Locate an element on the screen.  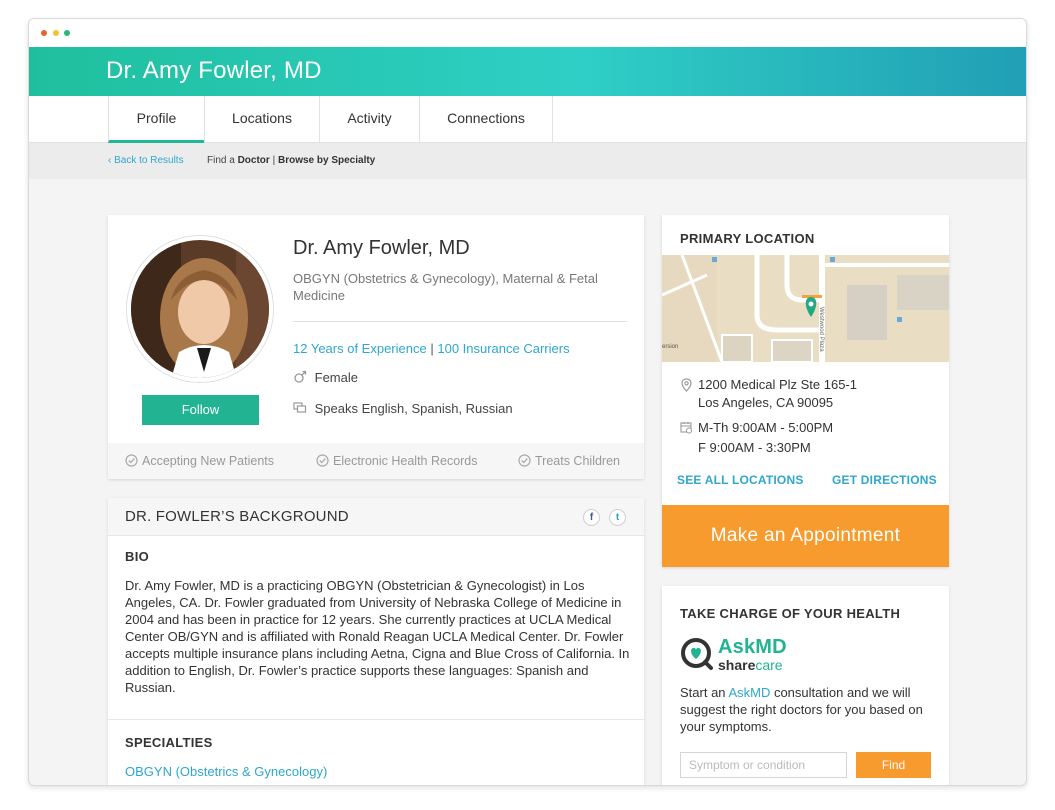
insurance-link: 100 Insurance Carriers is located at coordinates (503, 348).